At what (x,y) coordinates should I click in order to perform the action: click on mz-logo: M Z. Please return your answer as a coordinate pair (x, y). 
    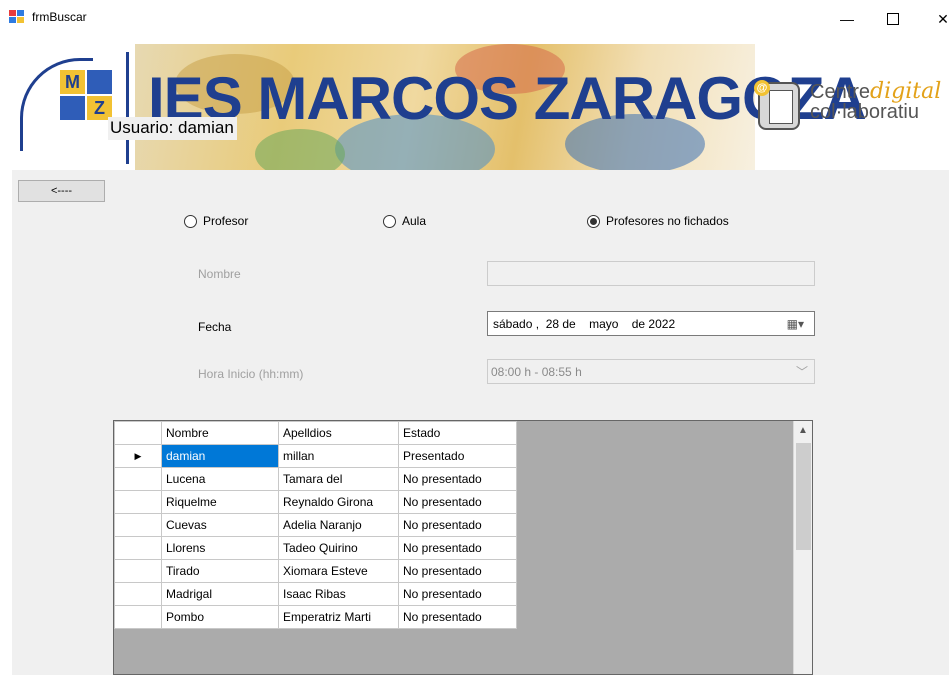
    Looking at the image, I should click on (87, 96).